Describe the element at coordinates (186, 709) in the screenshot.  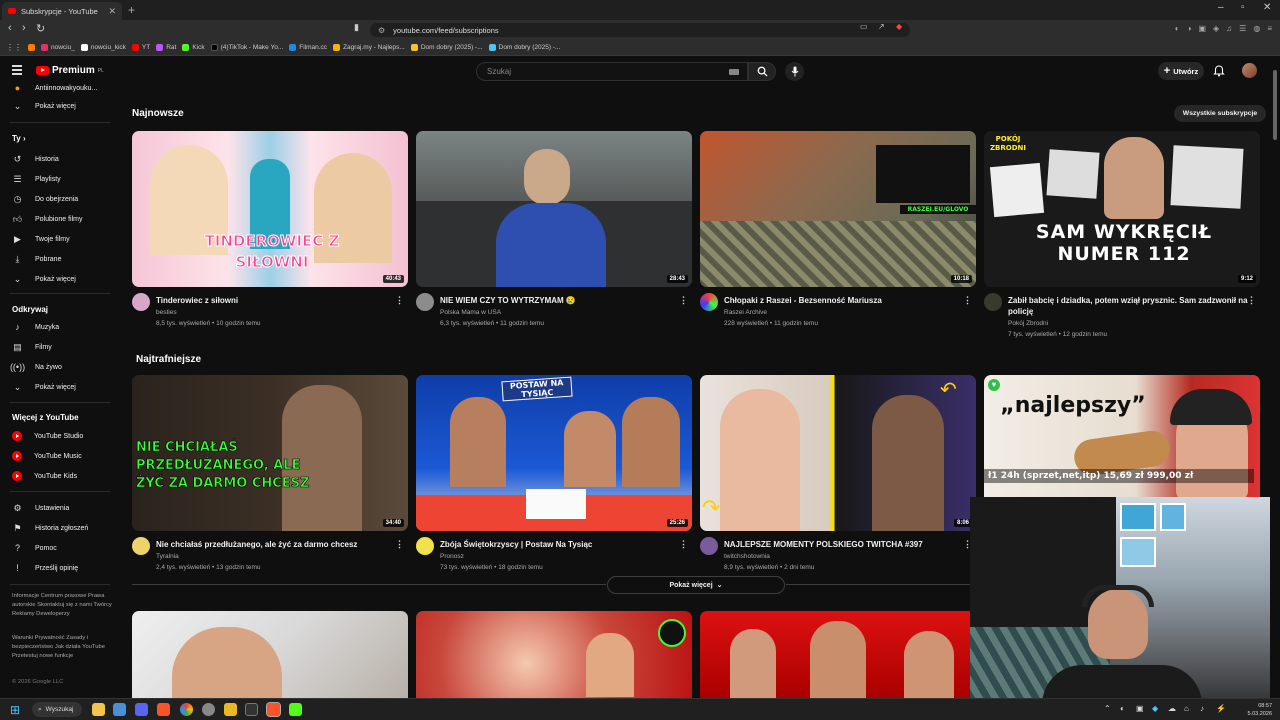
I see `chrome-icon` at that location.